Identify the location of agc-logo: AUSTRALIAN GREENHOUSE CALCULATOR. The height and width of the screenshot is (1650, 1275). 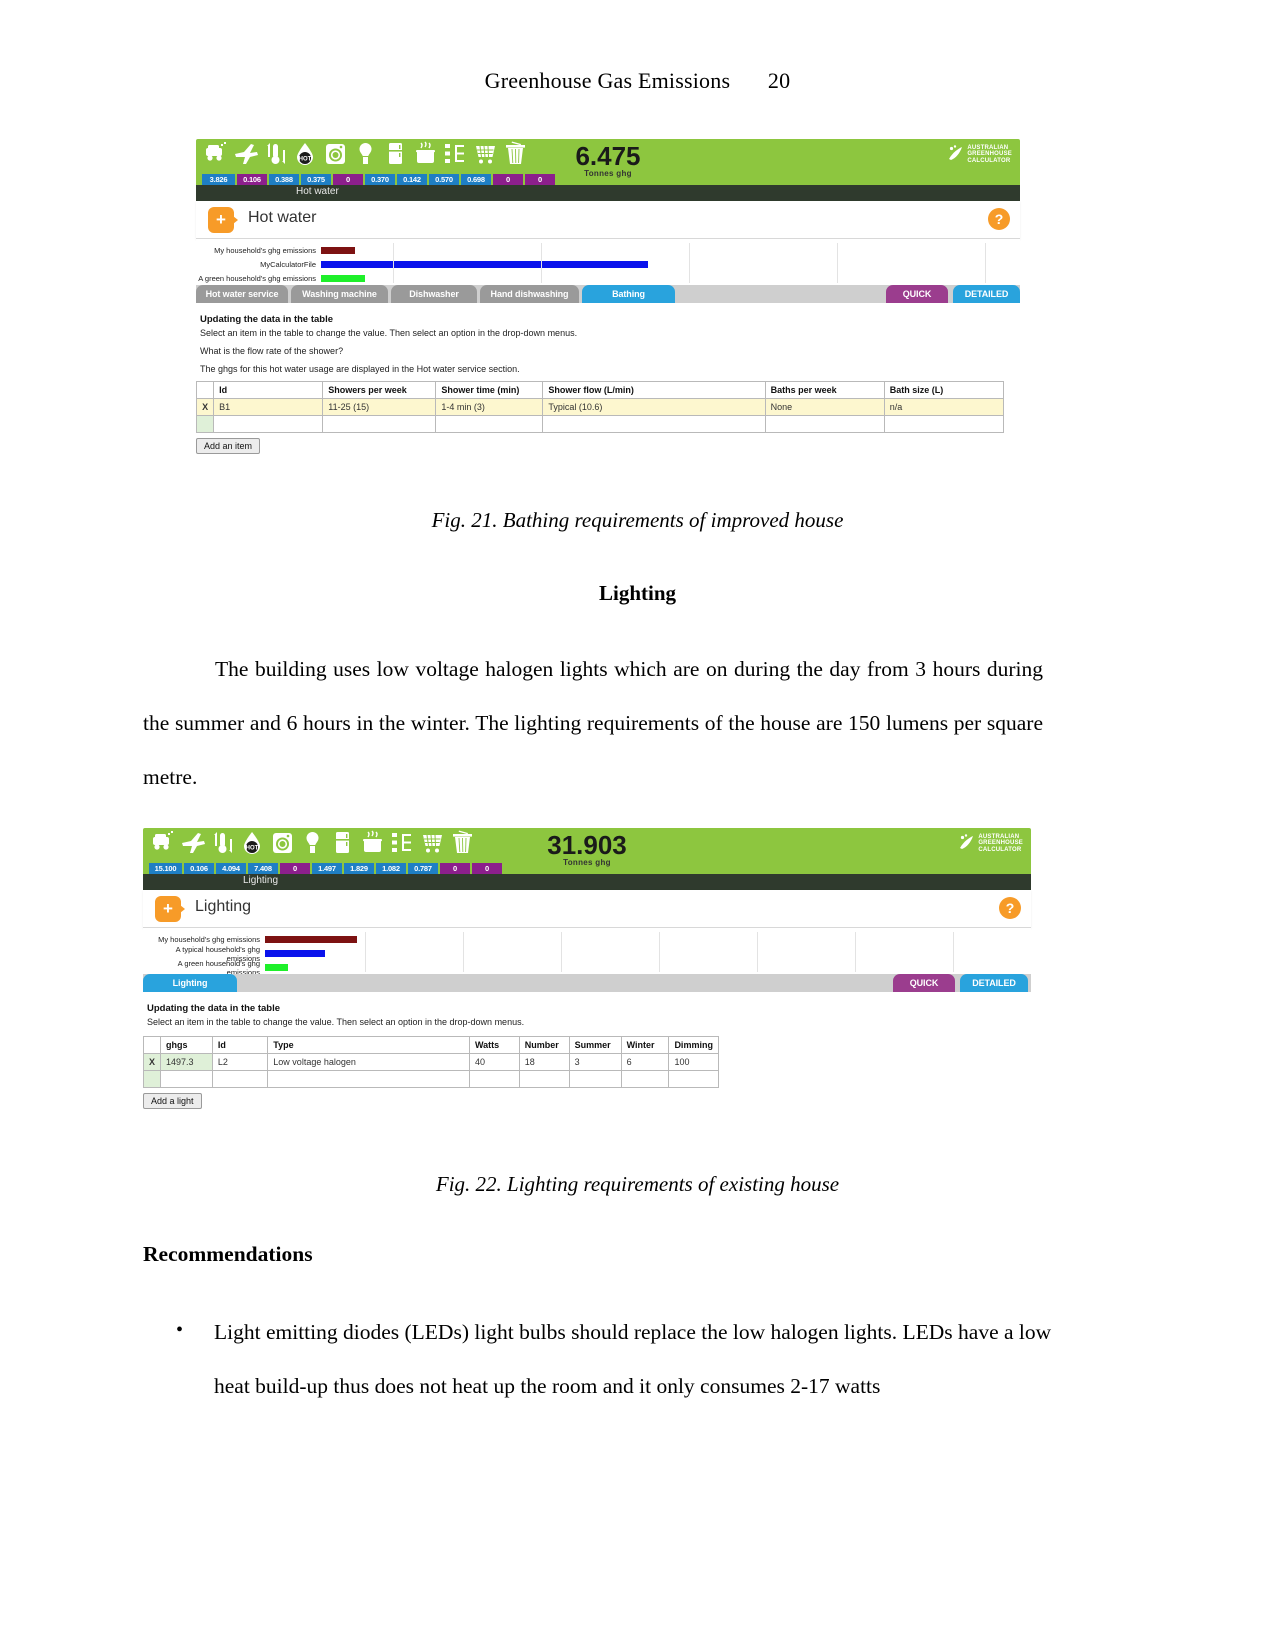
(990, 843).